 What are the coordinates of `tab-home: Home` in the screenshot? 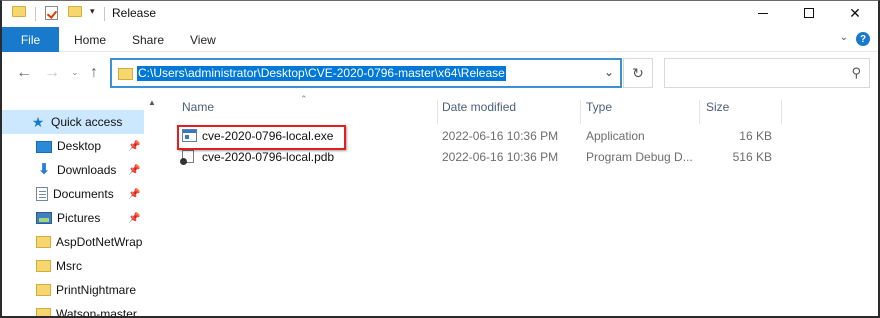 It's located at (90, 40).